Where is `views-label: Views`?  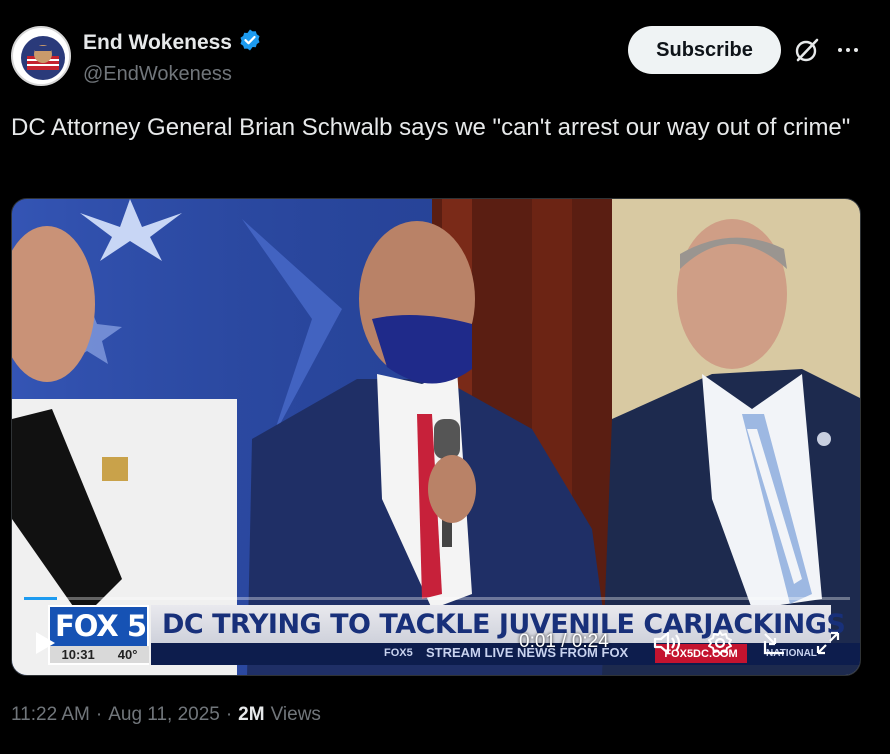
views-label: Views is located at coordinates (295, 714).